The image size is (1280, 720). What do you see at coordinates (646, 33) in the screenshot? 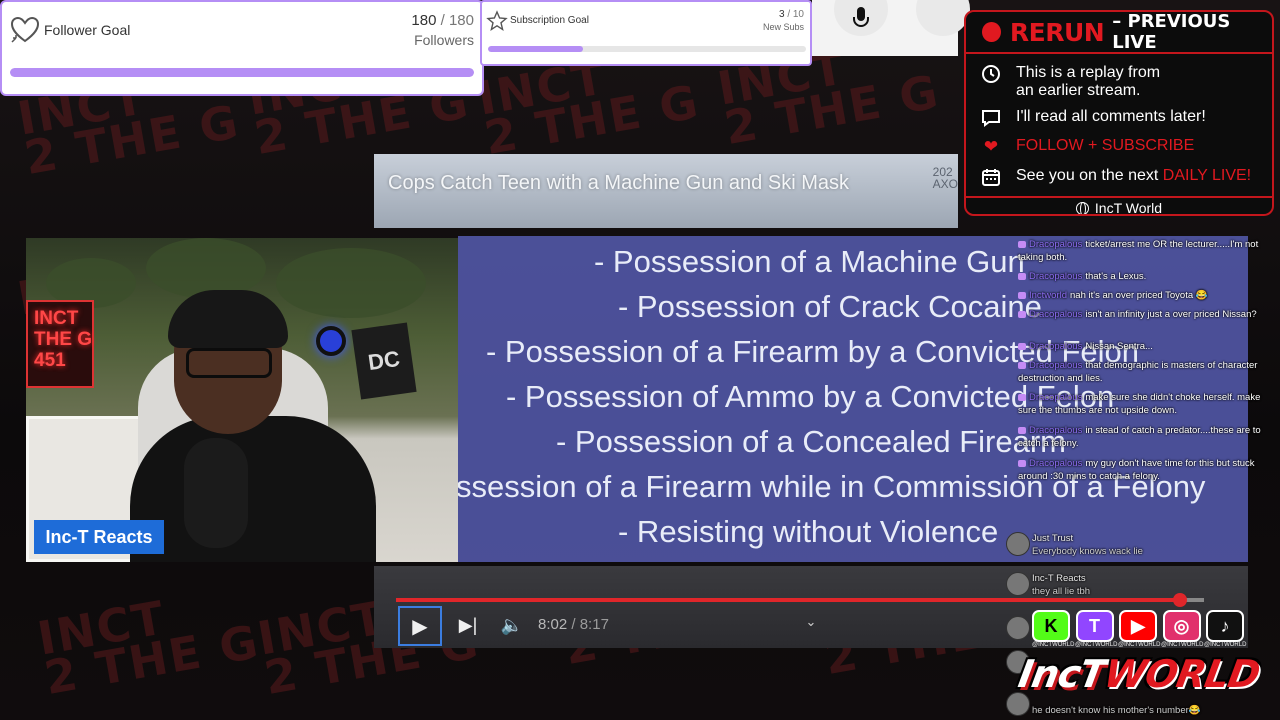
I see `subscription-goal-widget: Subscription Goal 3 / 10 New Subs` at bounding box center [646, 33].